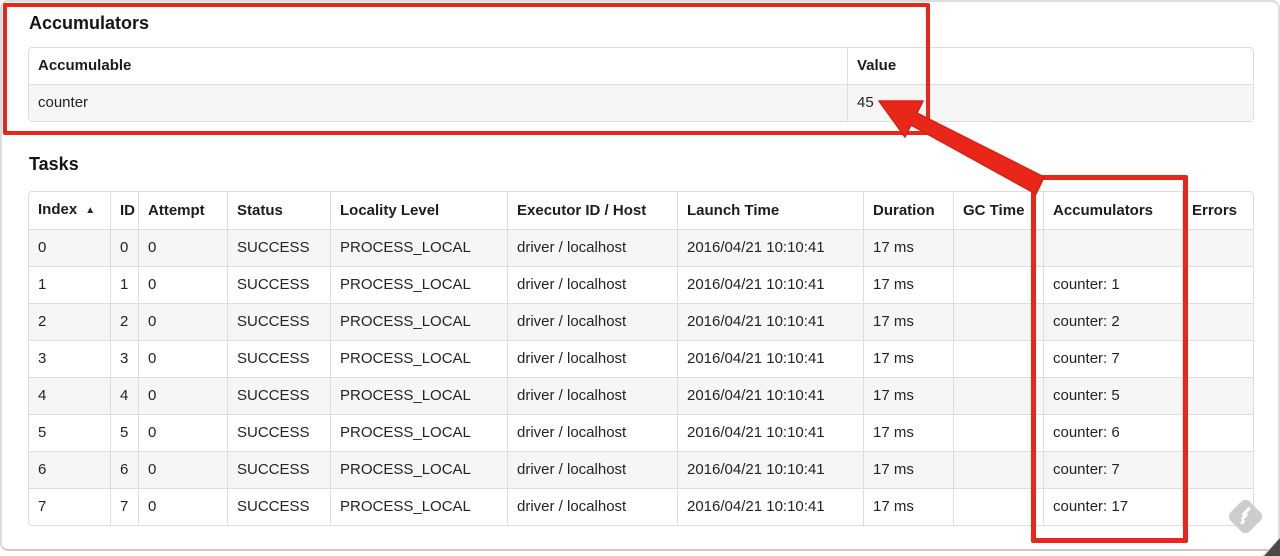 The image size is (1280, 556). I want to click on column-header-id: ID, so click(124, 210).